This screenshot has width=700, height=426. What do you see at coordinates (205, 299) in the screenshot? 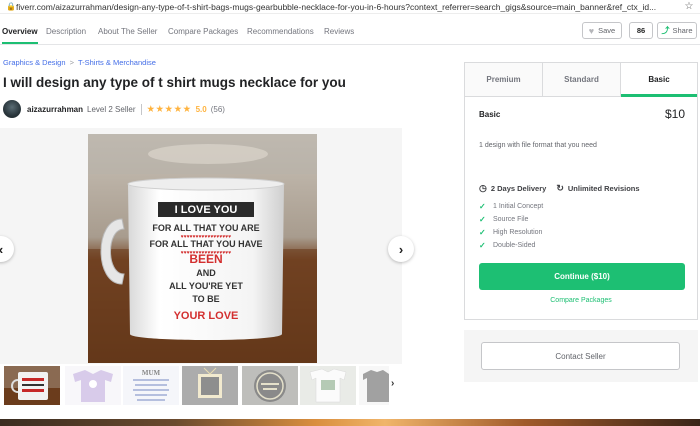
I see `mug-print-line: TO BE` at bounding box center [205, 299].